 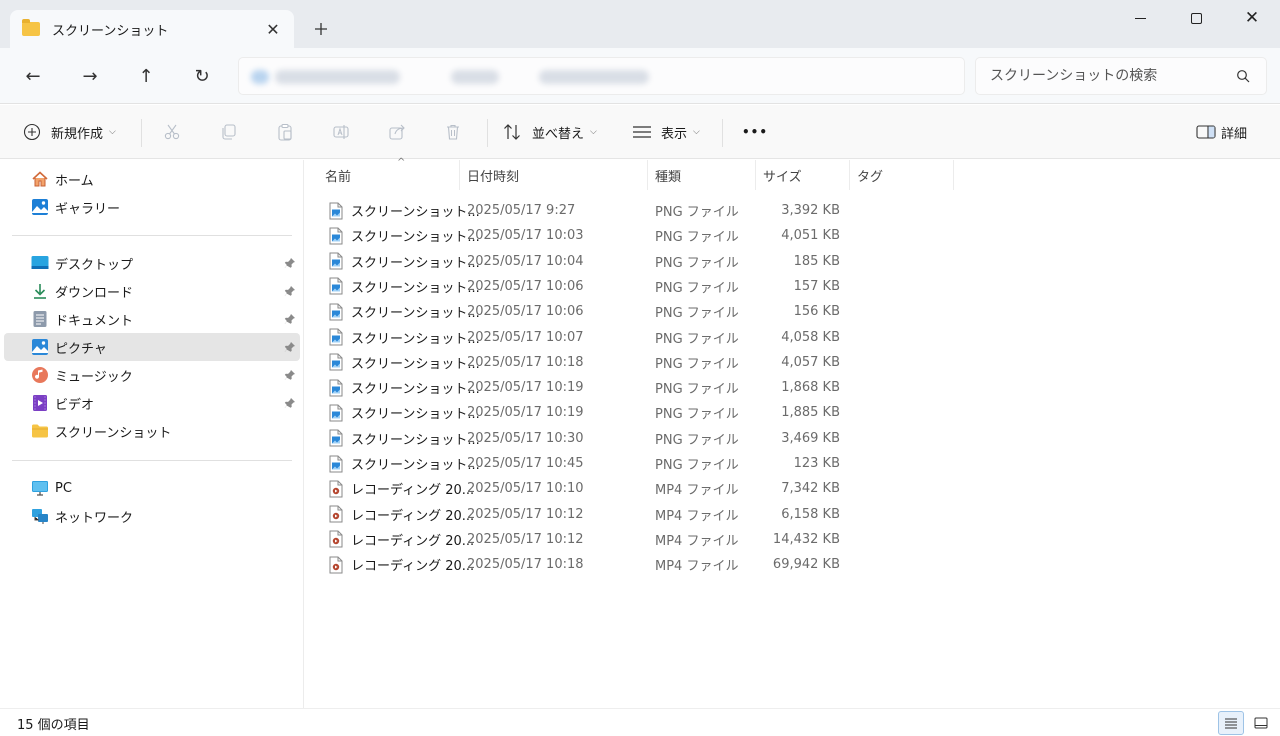 I want to click on column-header-name: ^ 名前, so click(x=388, y=173).